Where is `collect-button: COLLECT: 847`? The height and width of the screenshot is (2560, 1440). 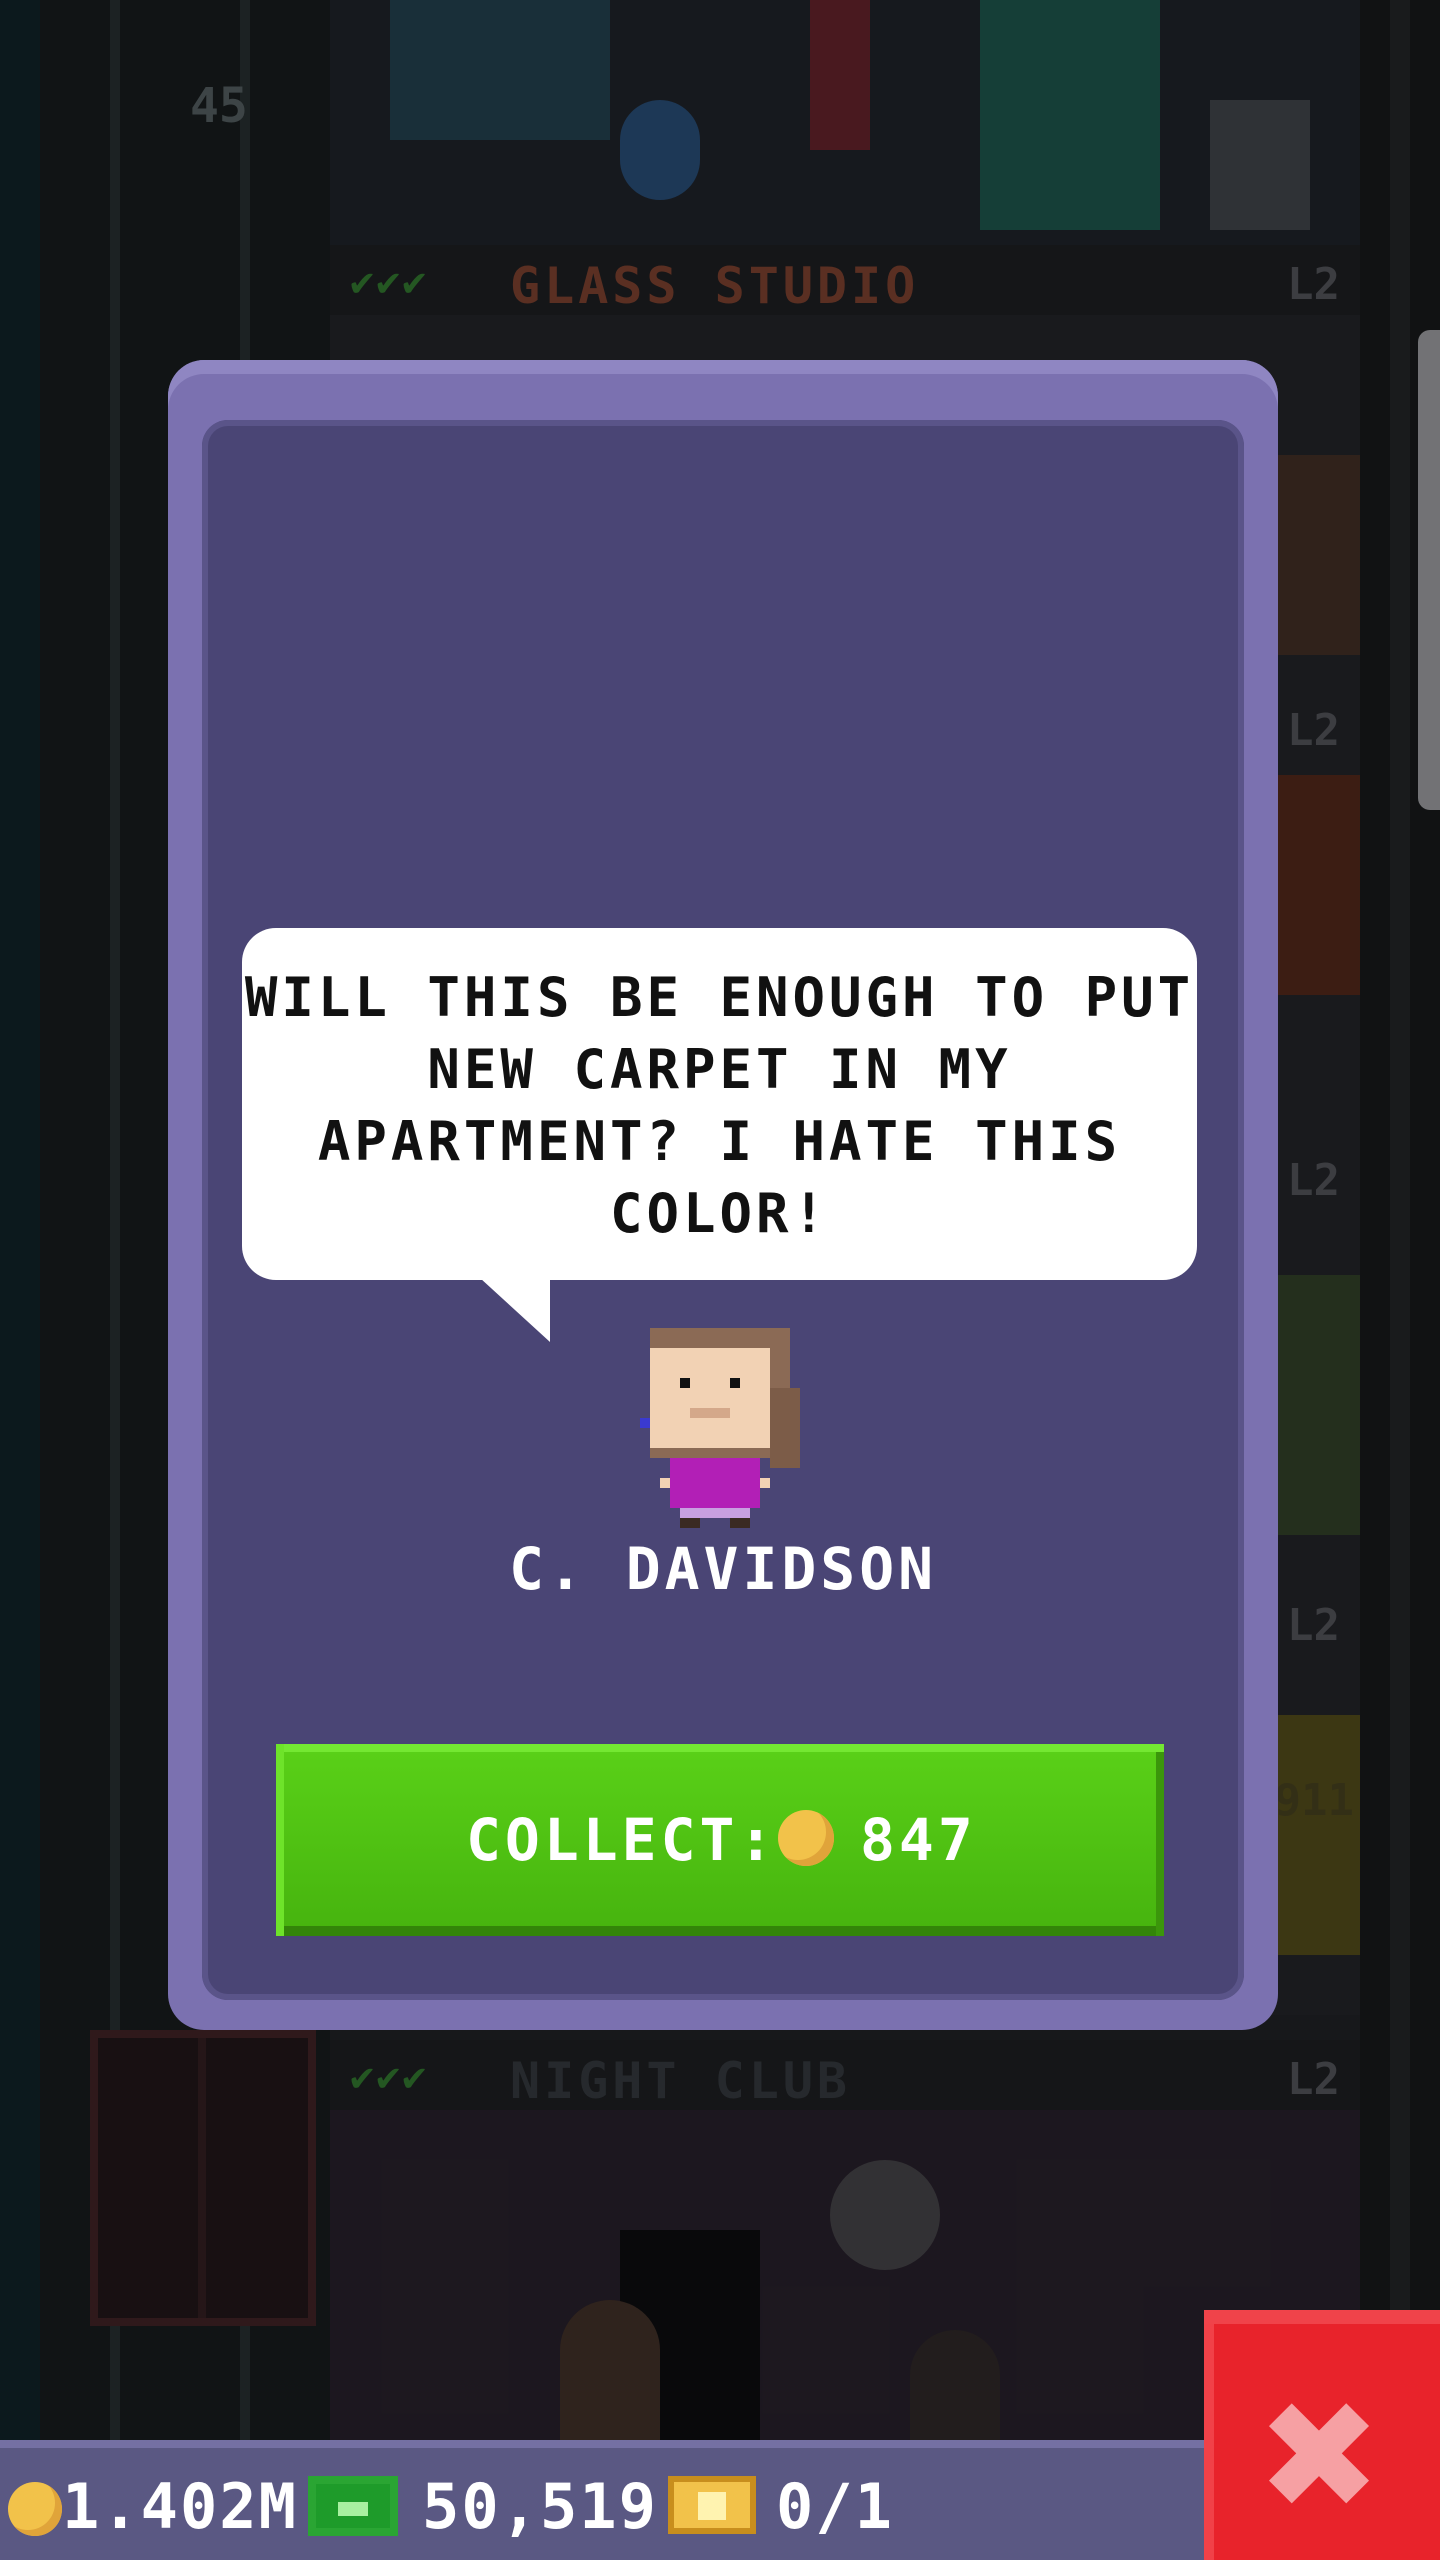
collect-button: COLLECT: 847 is located at coordinates (720, 1840).